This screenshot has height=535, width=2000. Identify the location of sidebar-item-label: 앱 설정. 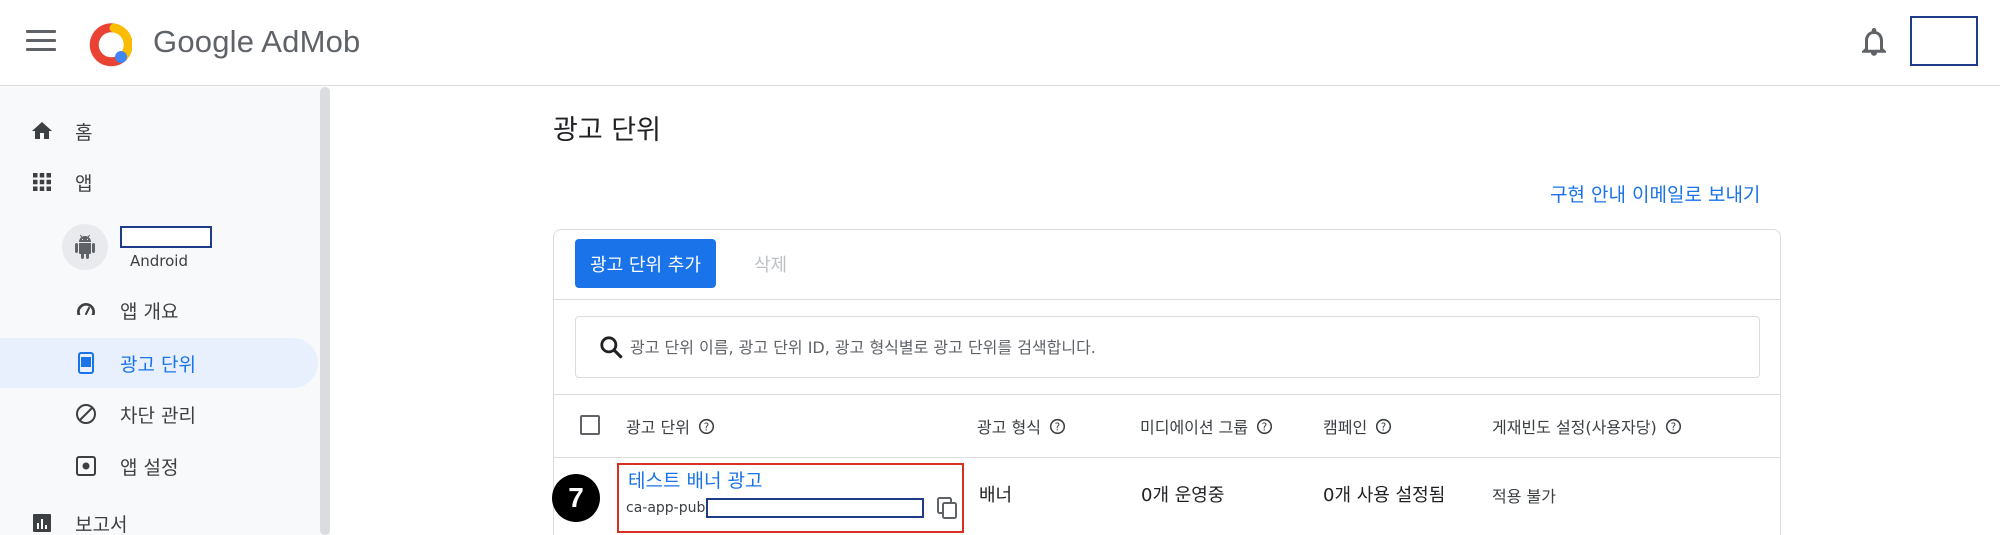
(149, 467).